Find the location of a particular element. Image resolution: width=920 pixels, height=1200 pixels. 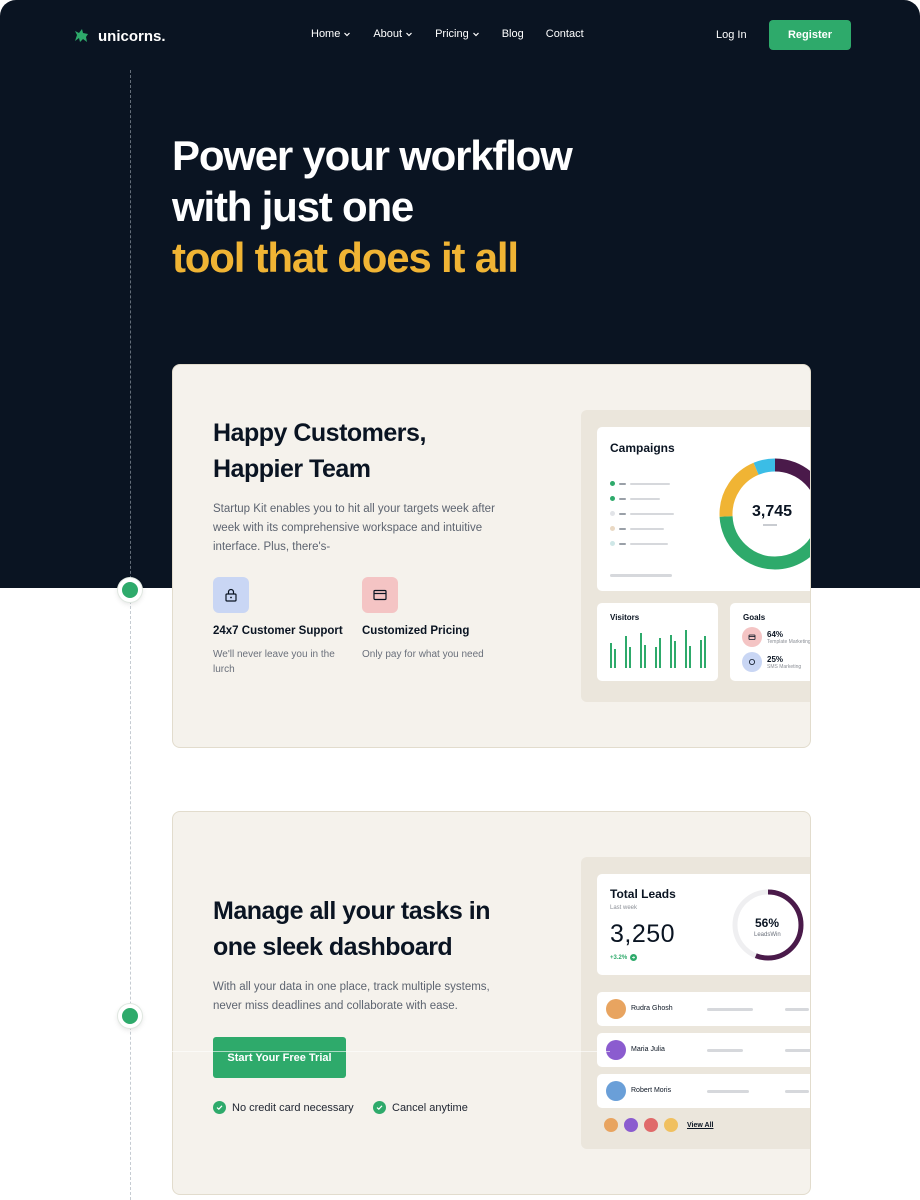

view-all-link: View All is located at coordinates (700, 1125).